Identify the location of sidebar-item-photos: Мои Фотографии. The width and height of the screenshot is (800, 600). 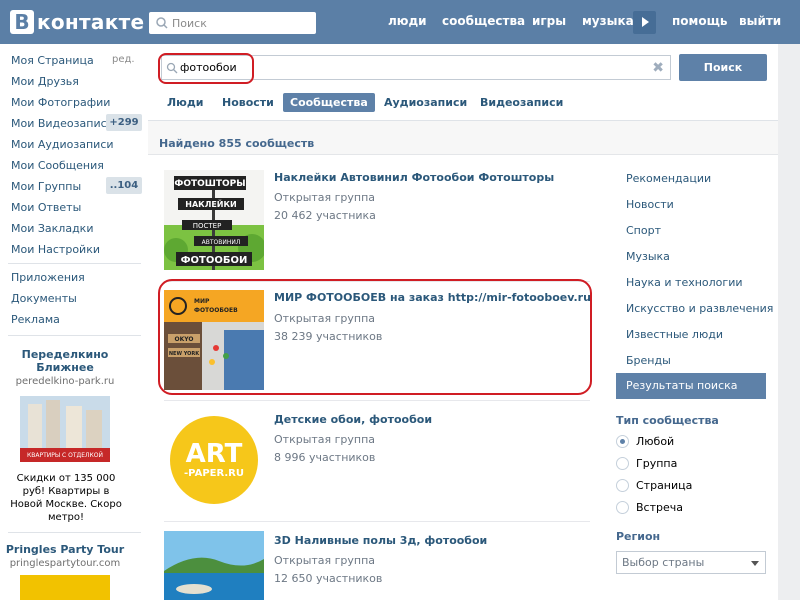
(60, 102).